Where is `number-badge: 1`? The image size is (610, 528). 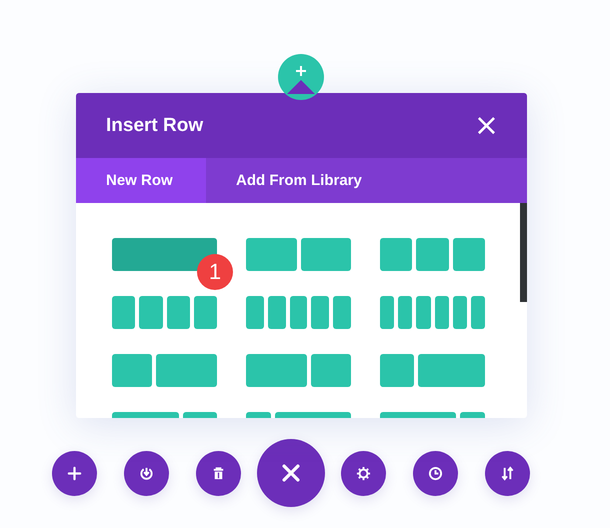 number-badge: 1 is located at coordinates (215, 272).